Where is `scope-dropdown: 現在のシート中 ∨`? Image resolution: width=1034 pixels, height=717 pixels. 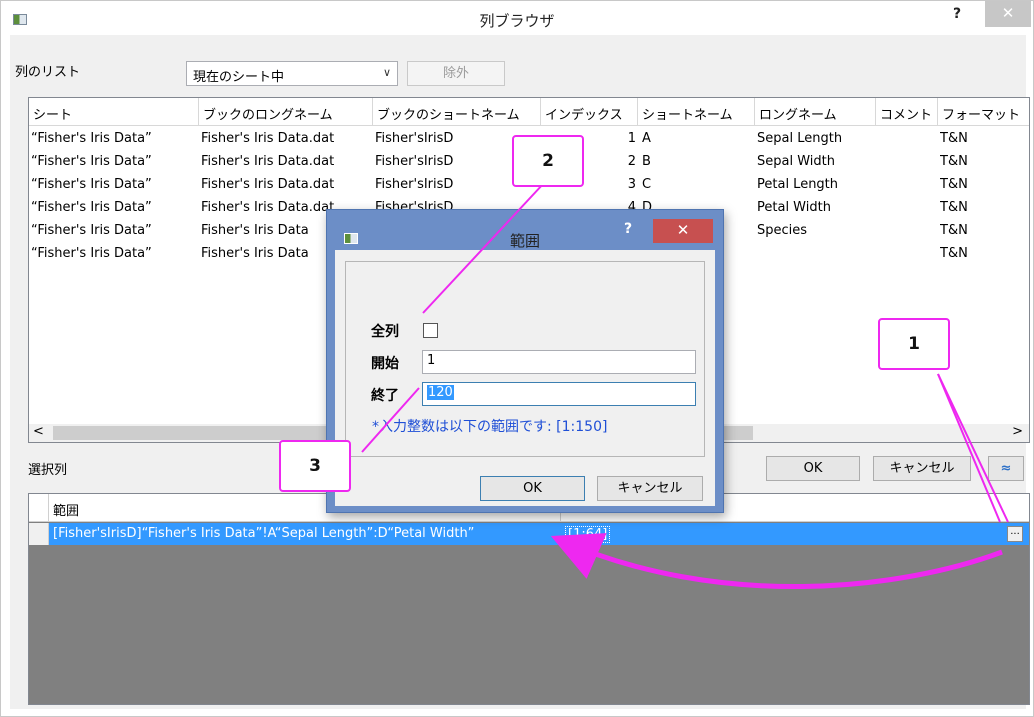 scope-dropdown: 現在のシート中 ∨ is located at coordinates (292, 73).